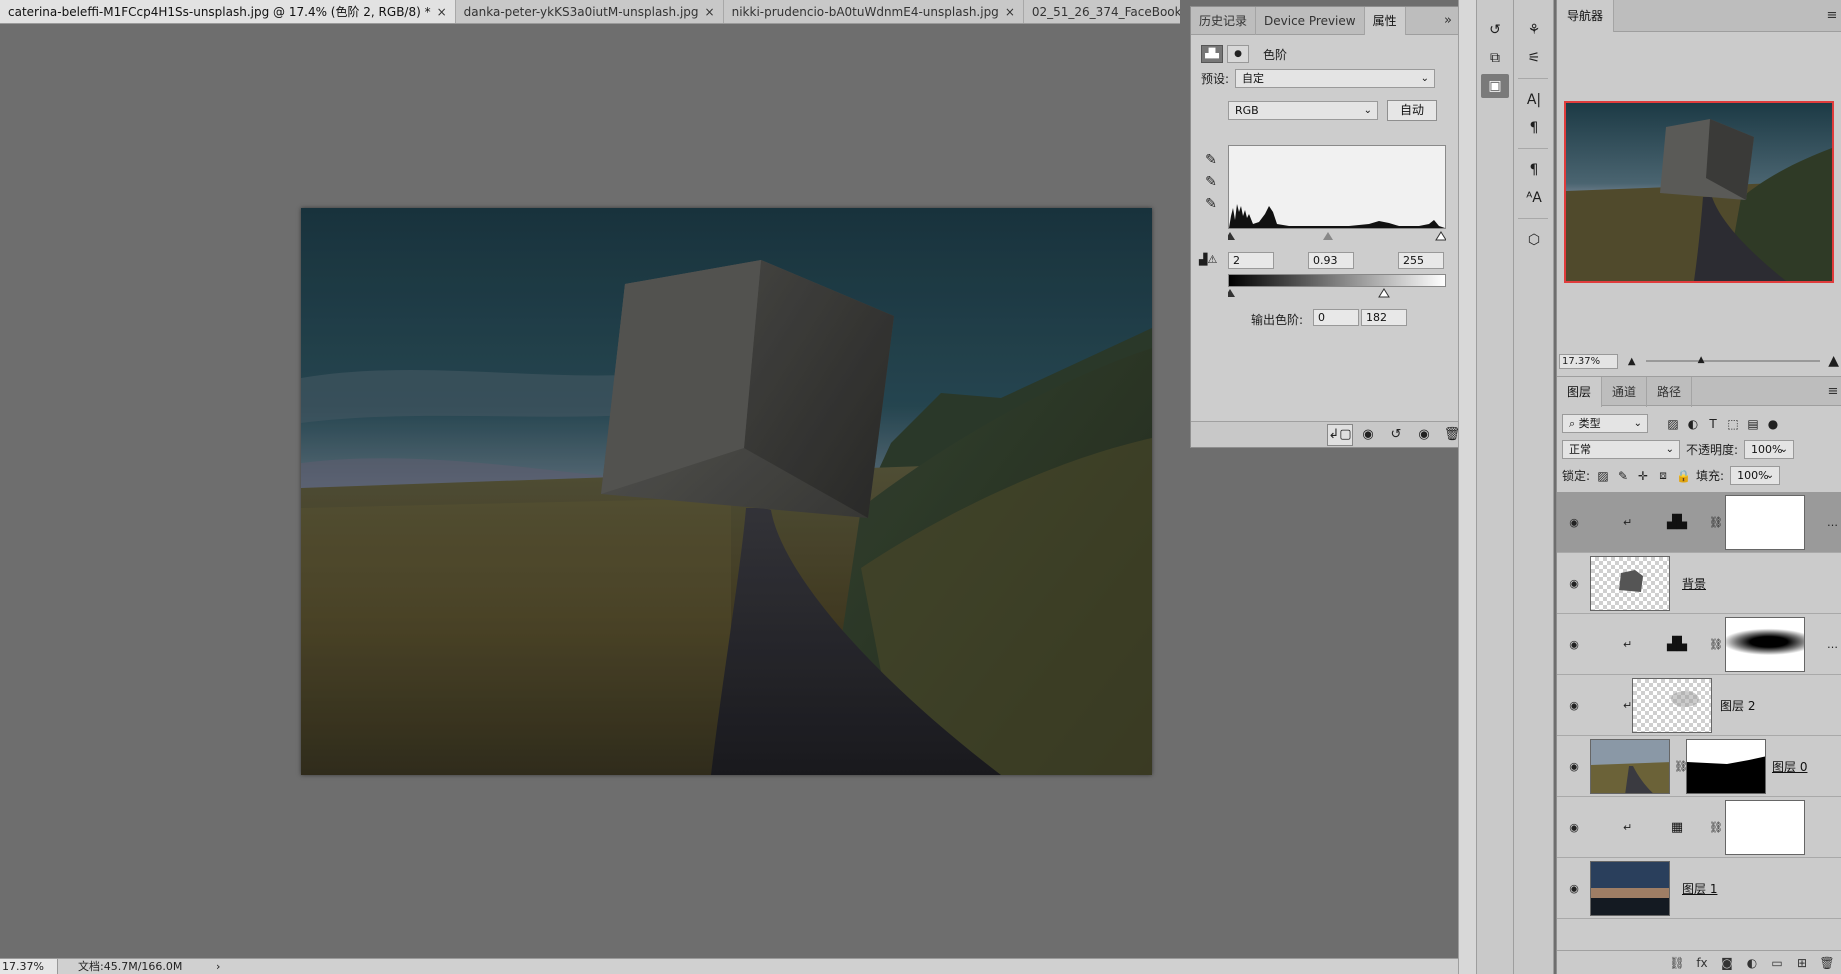 This screenshot has width=1841, height=974. What do you see at coordinates (1643, 476) in the screenshot?
I see `lock-position-icon: ✛` at bounding box center [1643, 476].